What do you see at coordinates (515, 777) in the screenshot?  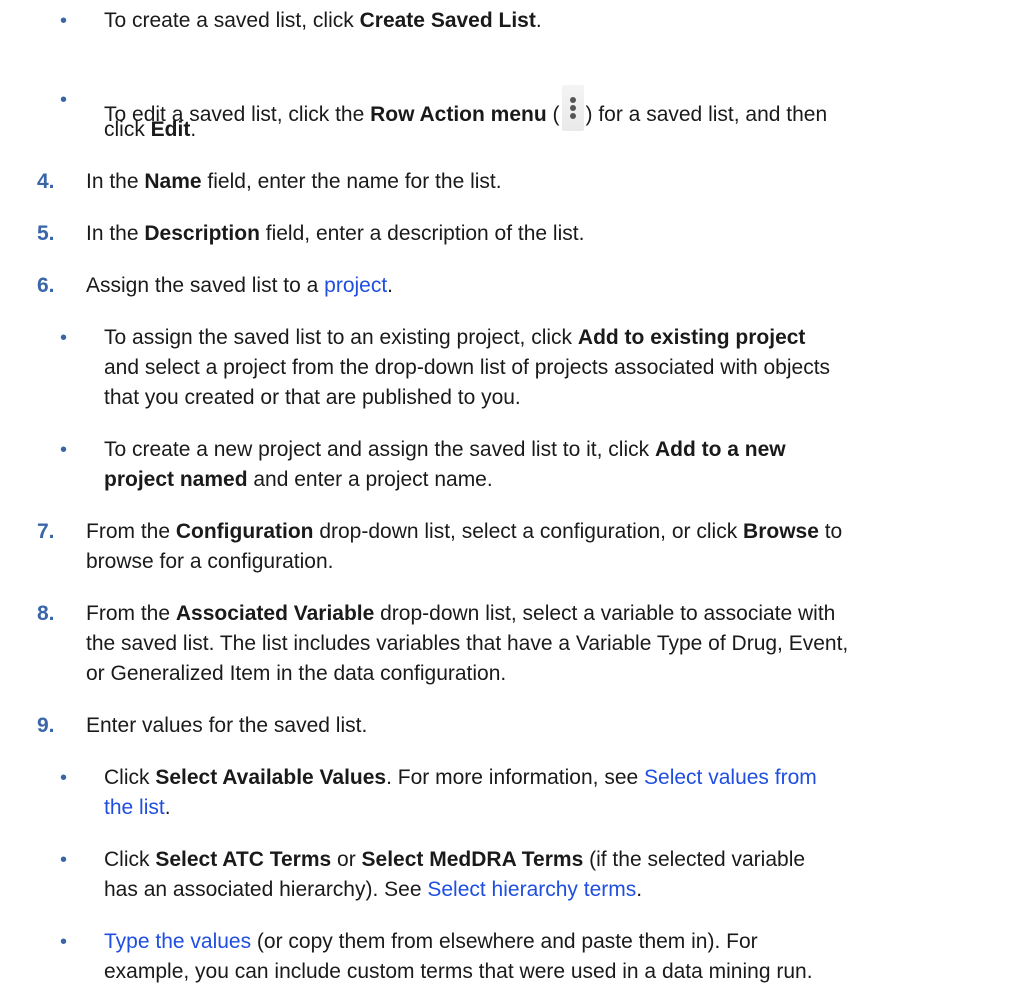 I see `text: . For more information, see` at bounding box center [515, 777].